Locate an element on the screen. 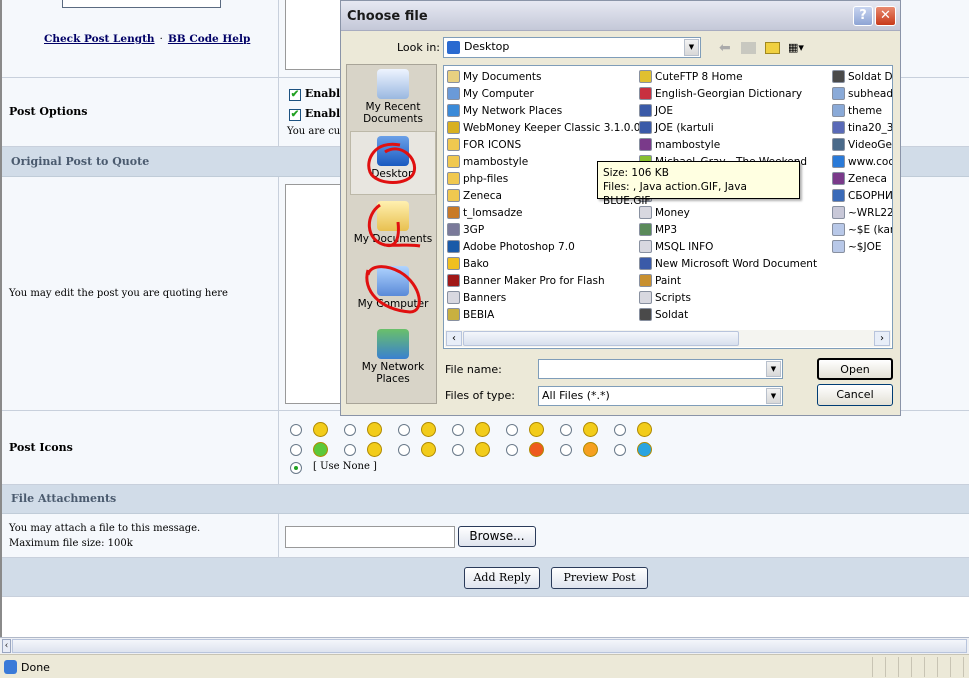 This screenshot has height=678, width=969. open-button: Open is located at coordinates (855, 369).